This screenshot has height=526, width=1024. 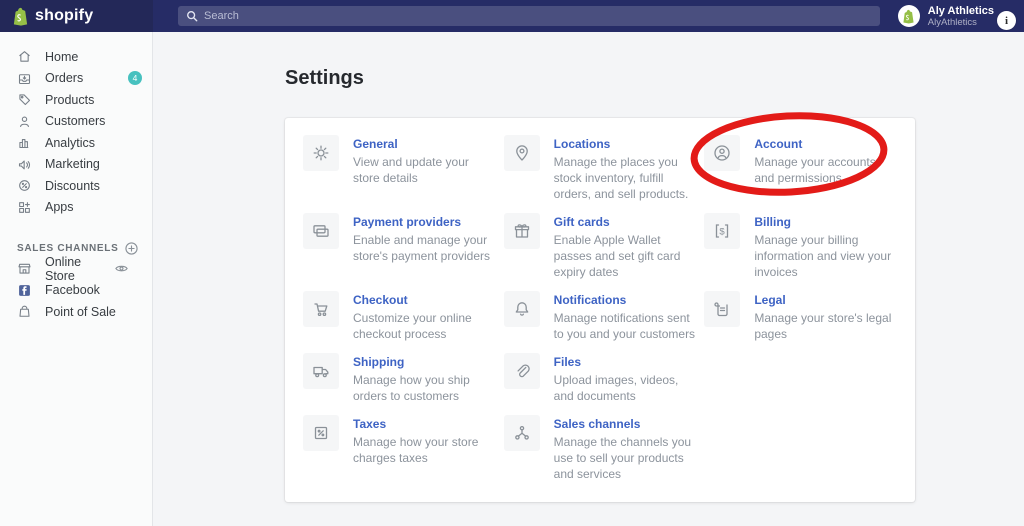 I want to click on customers-icon, so click(x=24, y=121).